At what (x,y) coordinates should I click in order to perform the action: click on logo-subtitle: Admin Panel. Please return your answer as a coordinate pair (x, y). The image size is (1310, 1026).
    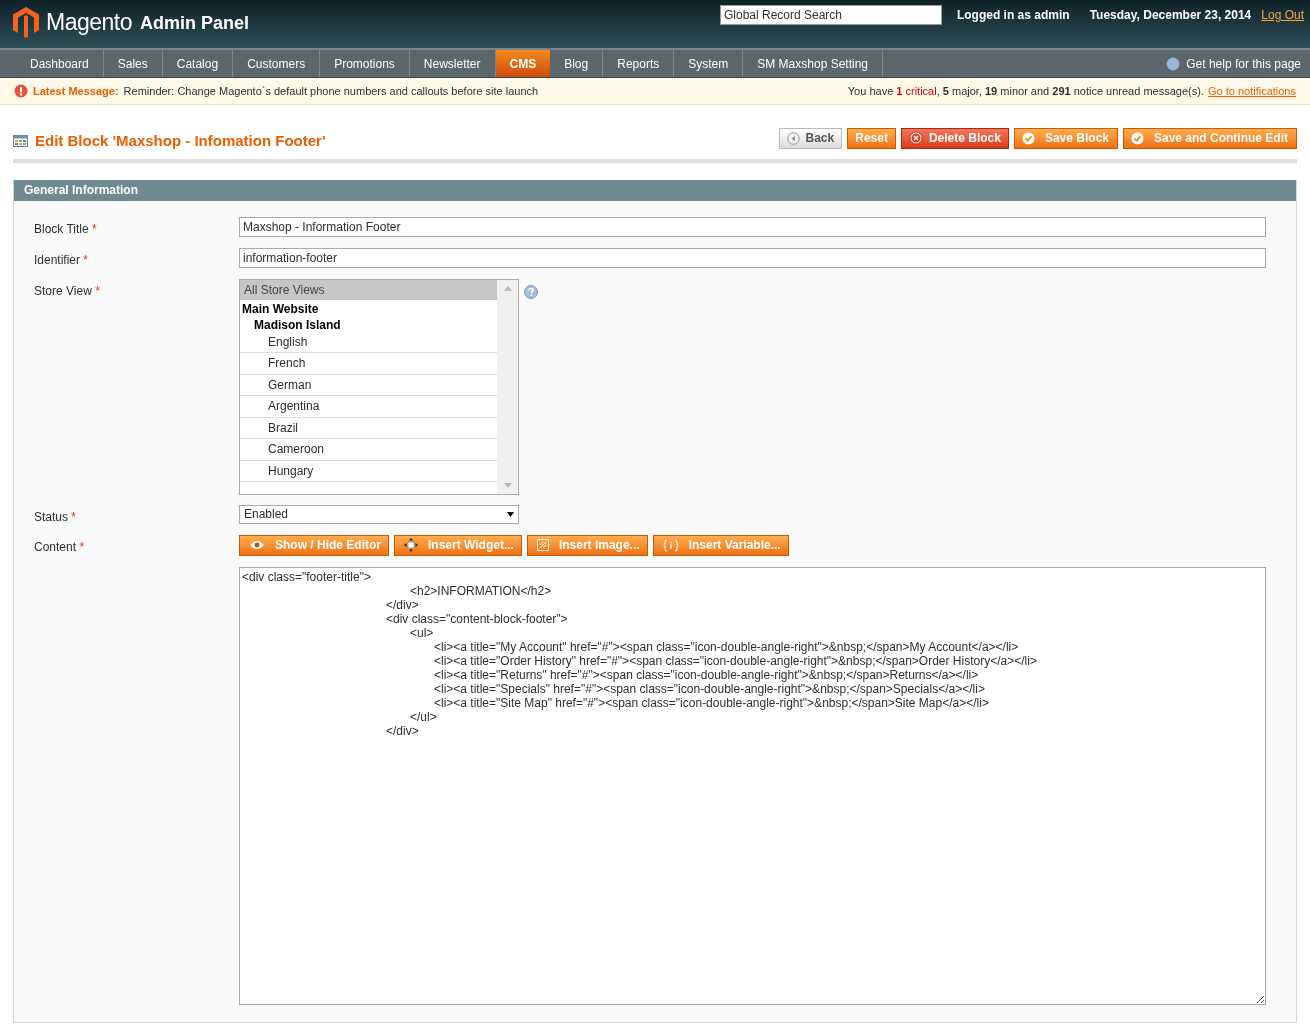
    Looking at the image, I should click on (195, 24).